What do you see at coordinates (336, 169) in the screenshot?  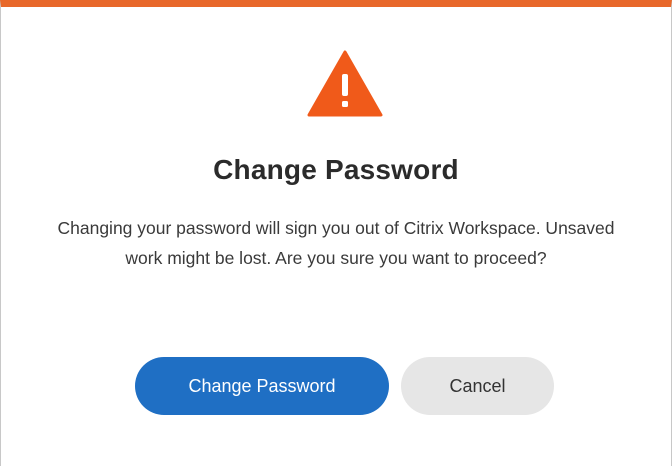 I see `dialog-title: Change Password` at bounding box center [336, 169].